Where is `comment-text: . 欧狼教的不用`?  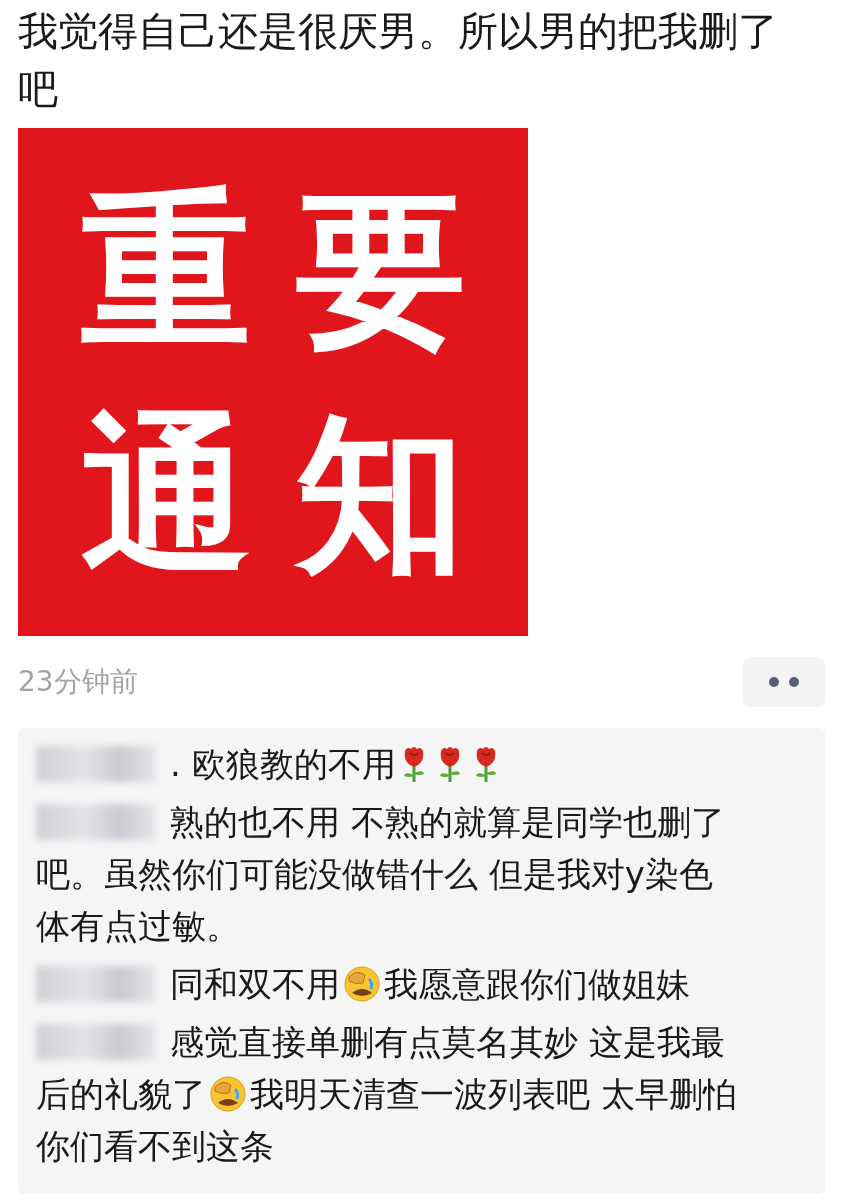 comment-text: . 欧狼教的不用 is located at coordinates (283, 764).